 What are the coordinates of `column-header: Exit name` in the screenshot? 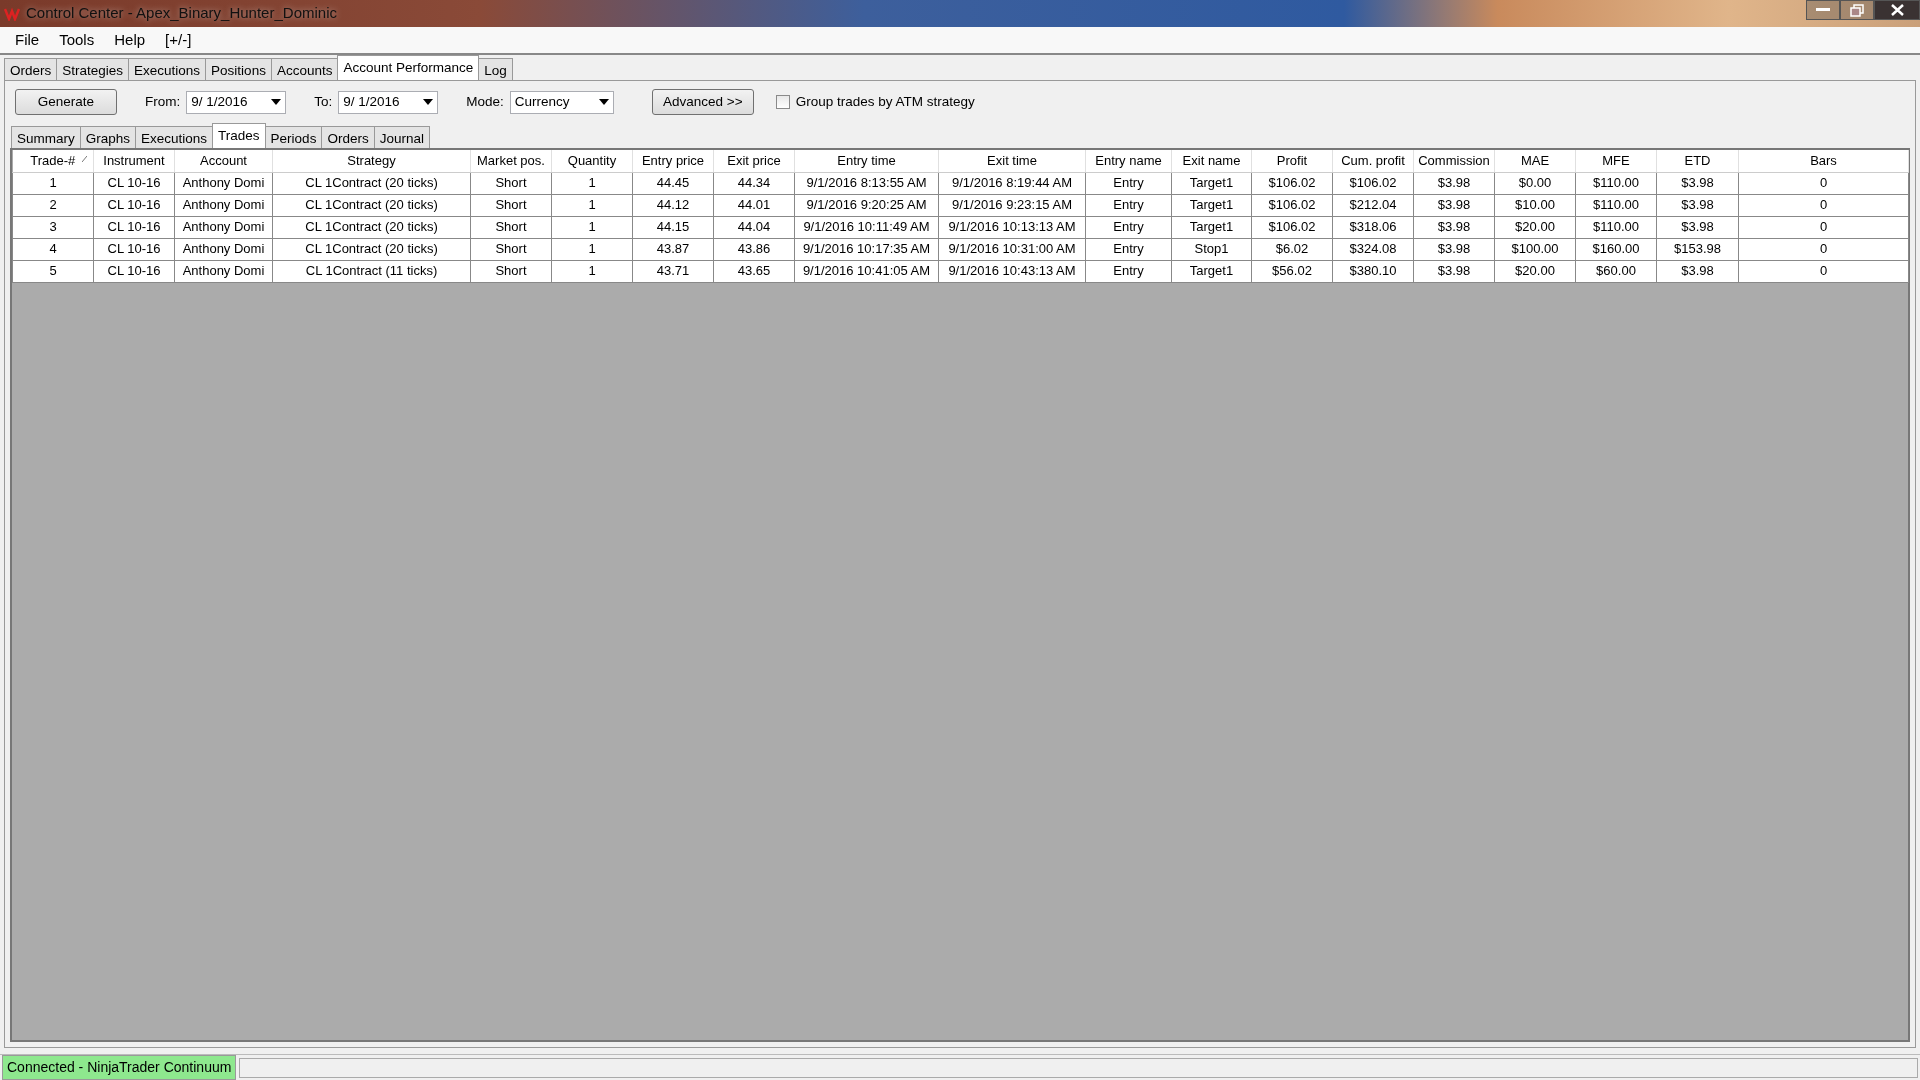 It's located at (1211, 161).